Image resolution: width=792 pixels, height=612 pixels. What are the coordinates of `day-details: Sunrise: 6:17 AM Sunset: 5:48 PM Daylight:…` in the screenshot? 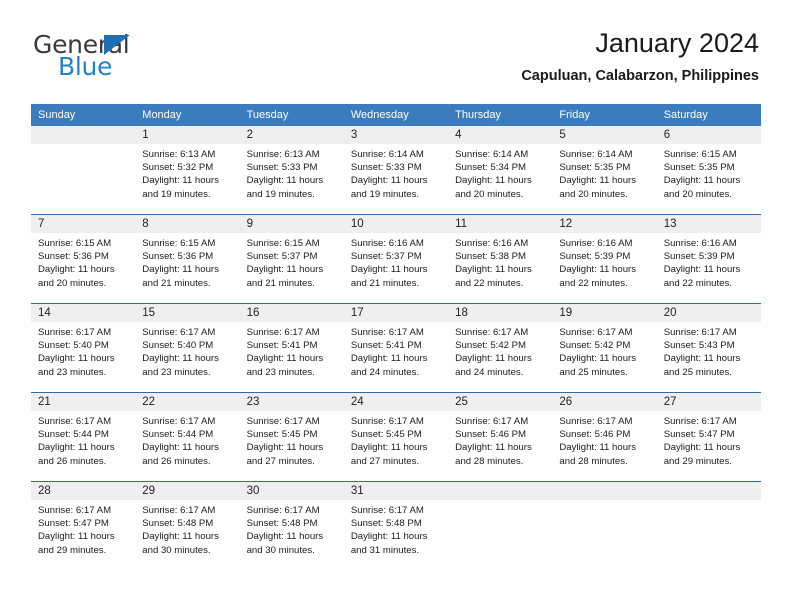 It's located at (396, 528).